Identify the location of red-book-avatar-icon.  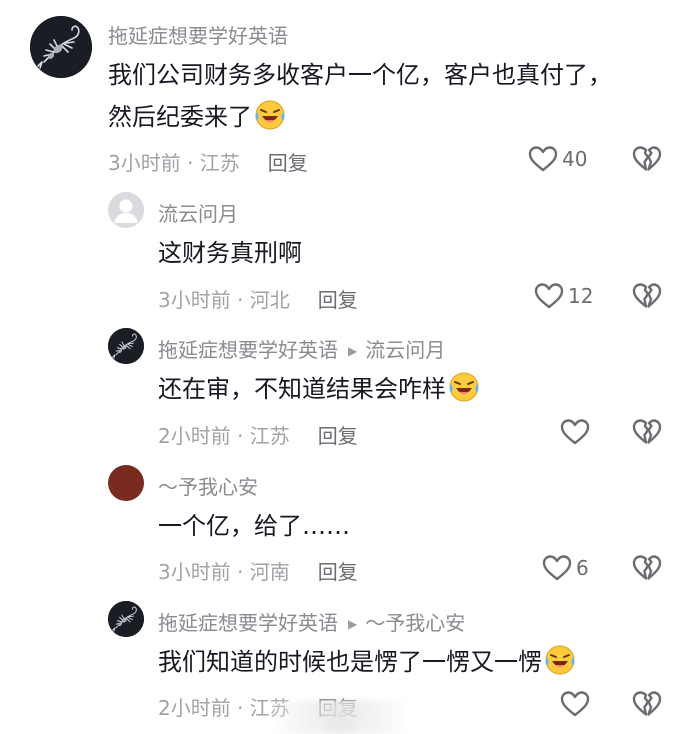
(126, 483).